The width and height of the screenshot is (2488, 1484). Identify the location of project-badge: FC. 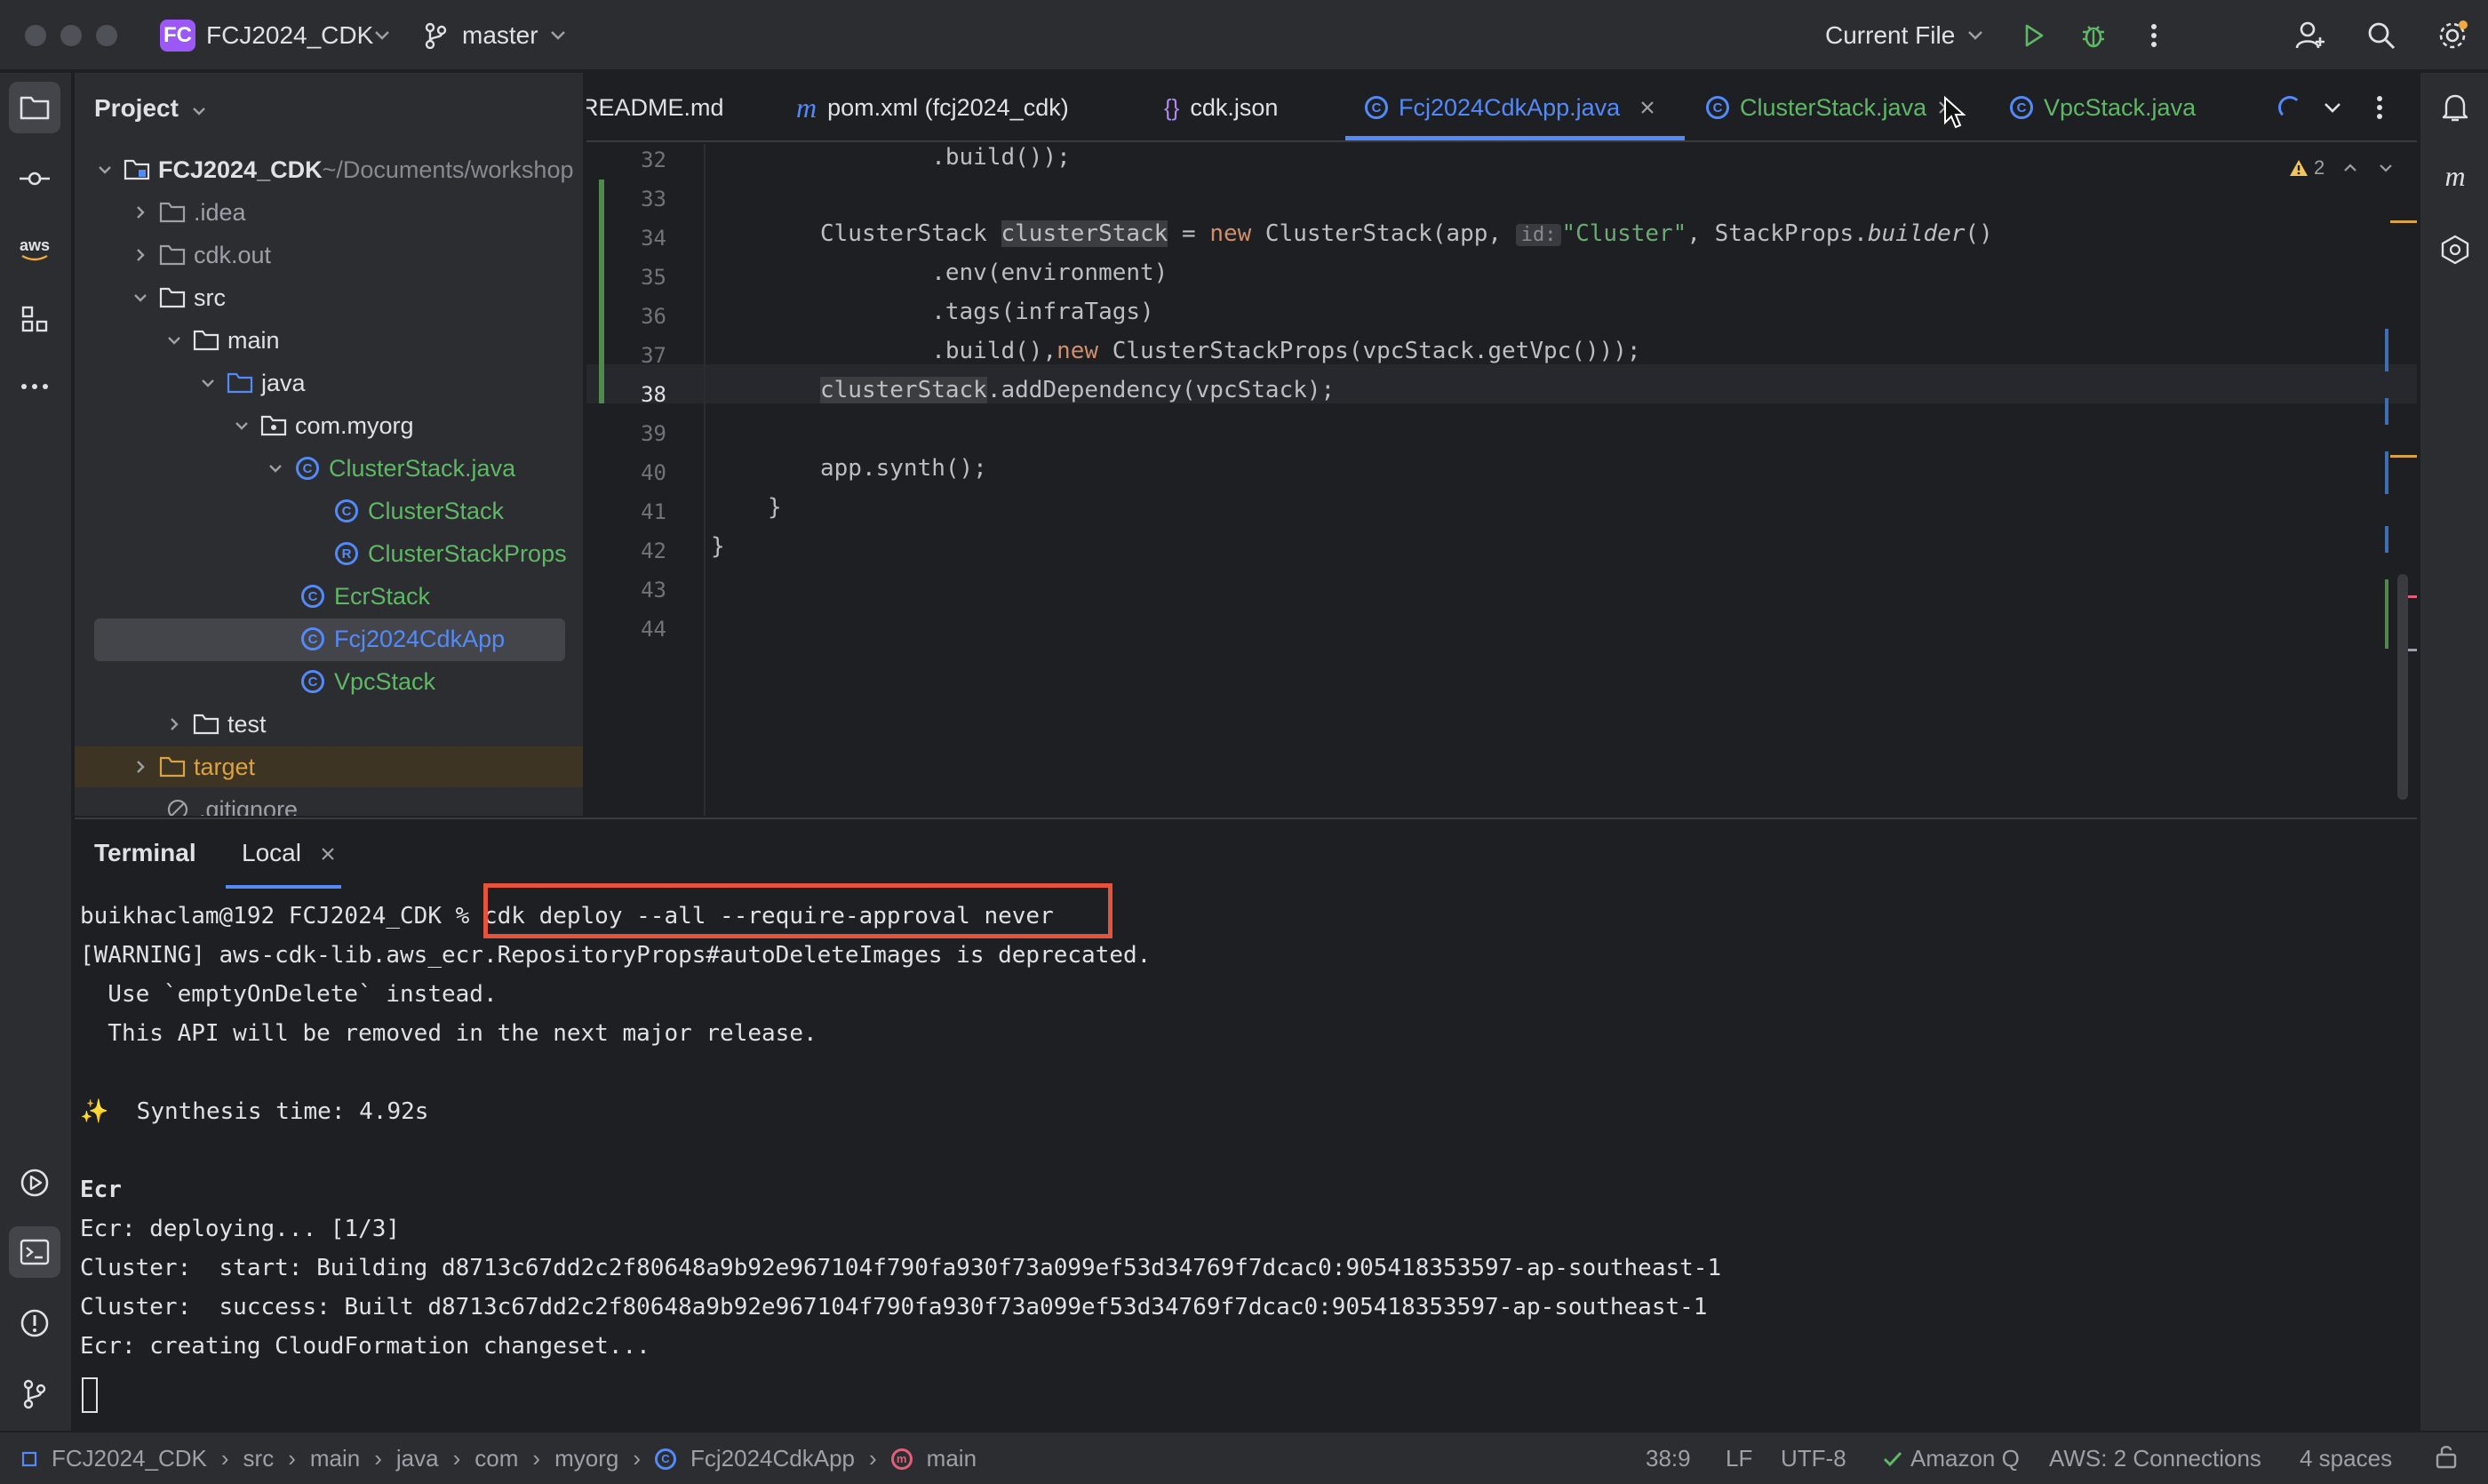
(177, 36).